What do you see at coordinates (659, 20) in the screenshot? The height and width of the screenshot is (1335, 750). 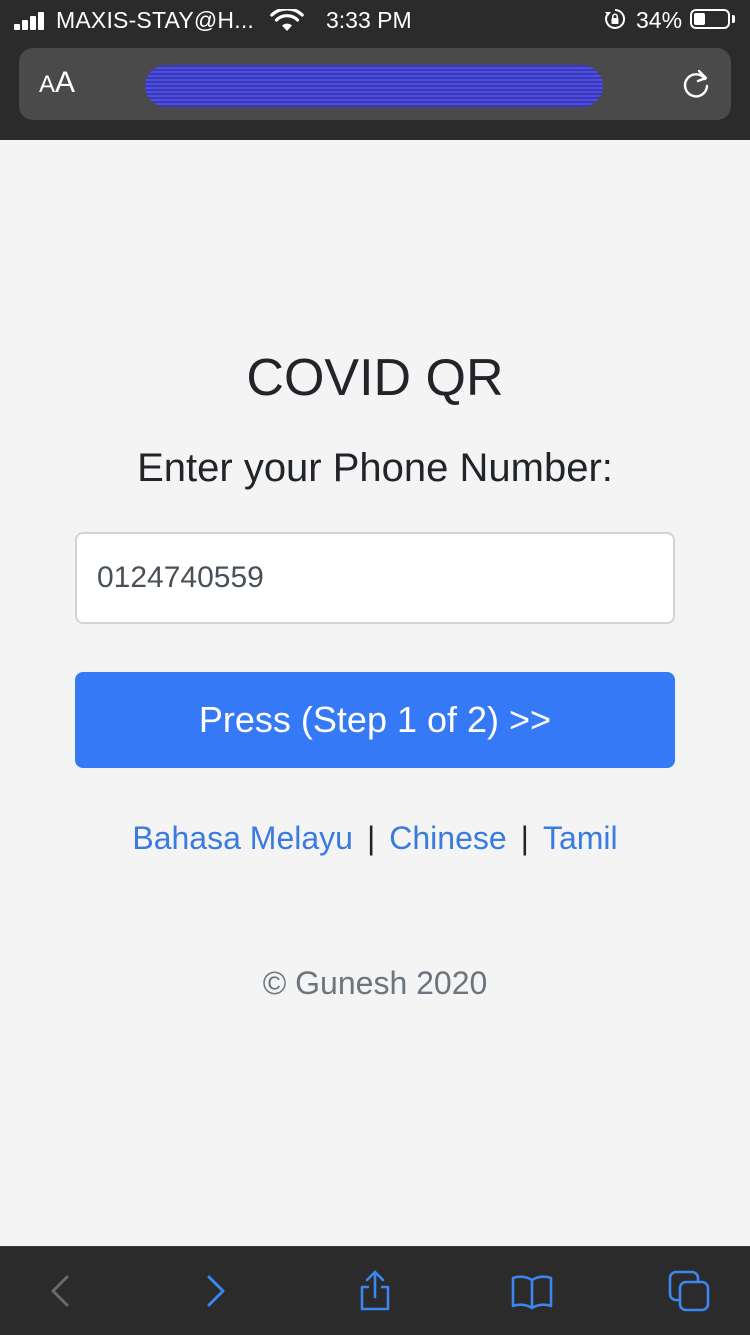 I see `battery-percent: 34%` at bounding box center [659, 20].